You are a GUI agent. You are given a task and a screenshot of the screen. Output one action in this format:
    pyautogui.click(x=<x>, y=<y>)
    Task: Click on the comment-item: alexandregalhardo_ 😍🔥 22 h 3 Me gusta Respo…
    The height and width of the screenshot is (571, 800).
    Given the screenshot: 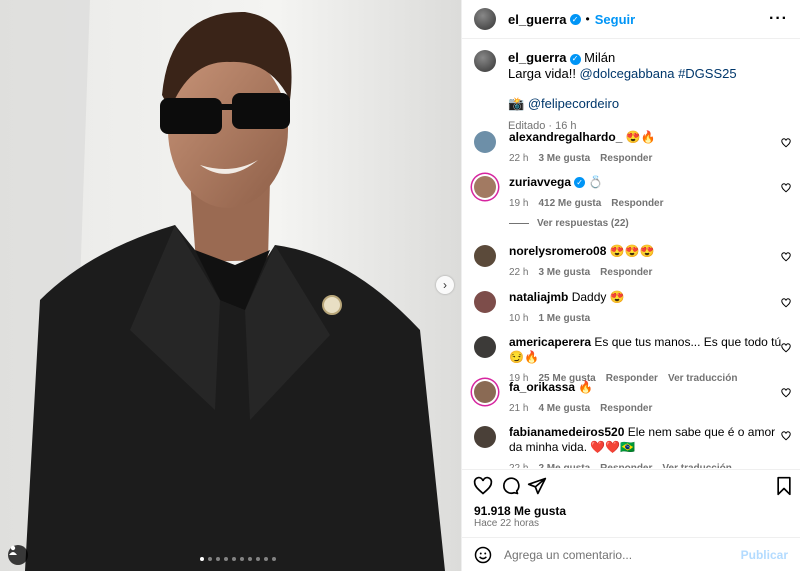 What is the action you would take?
    pyautogui.click(x=631, y=148)
    